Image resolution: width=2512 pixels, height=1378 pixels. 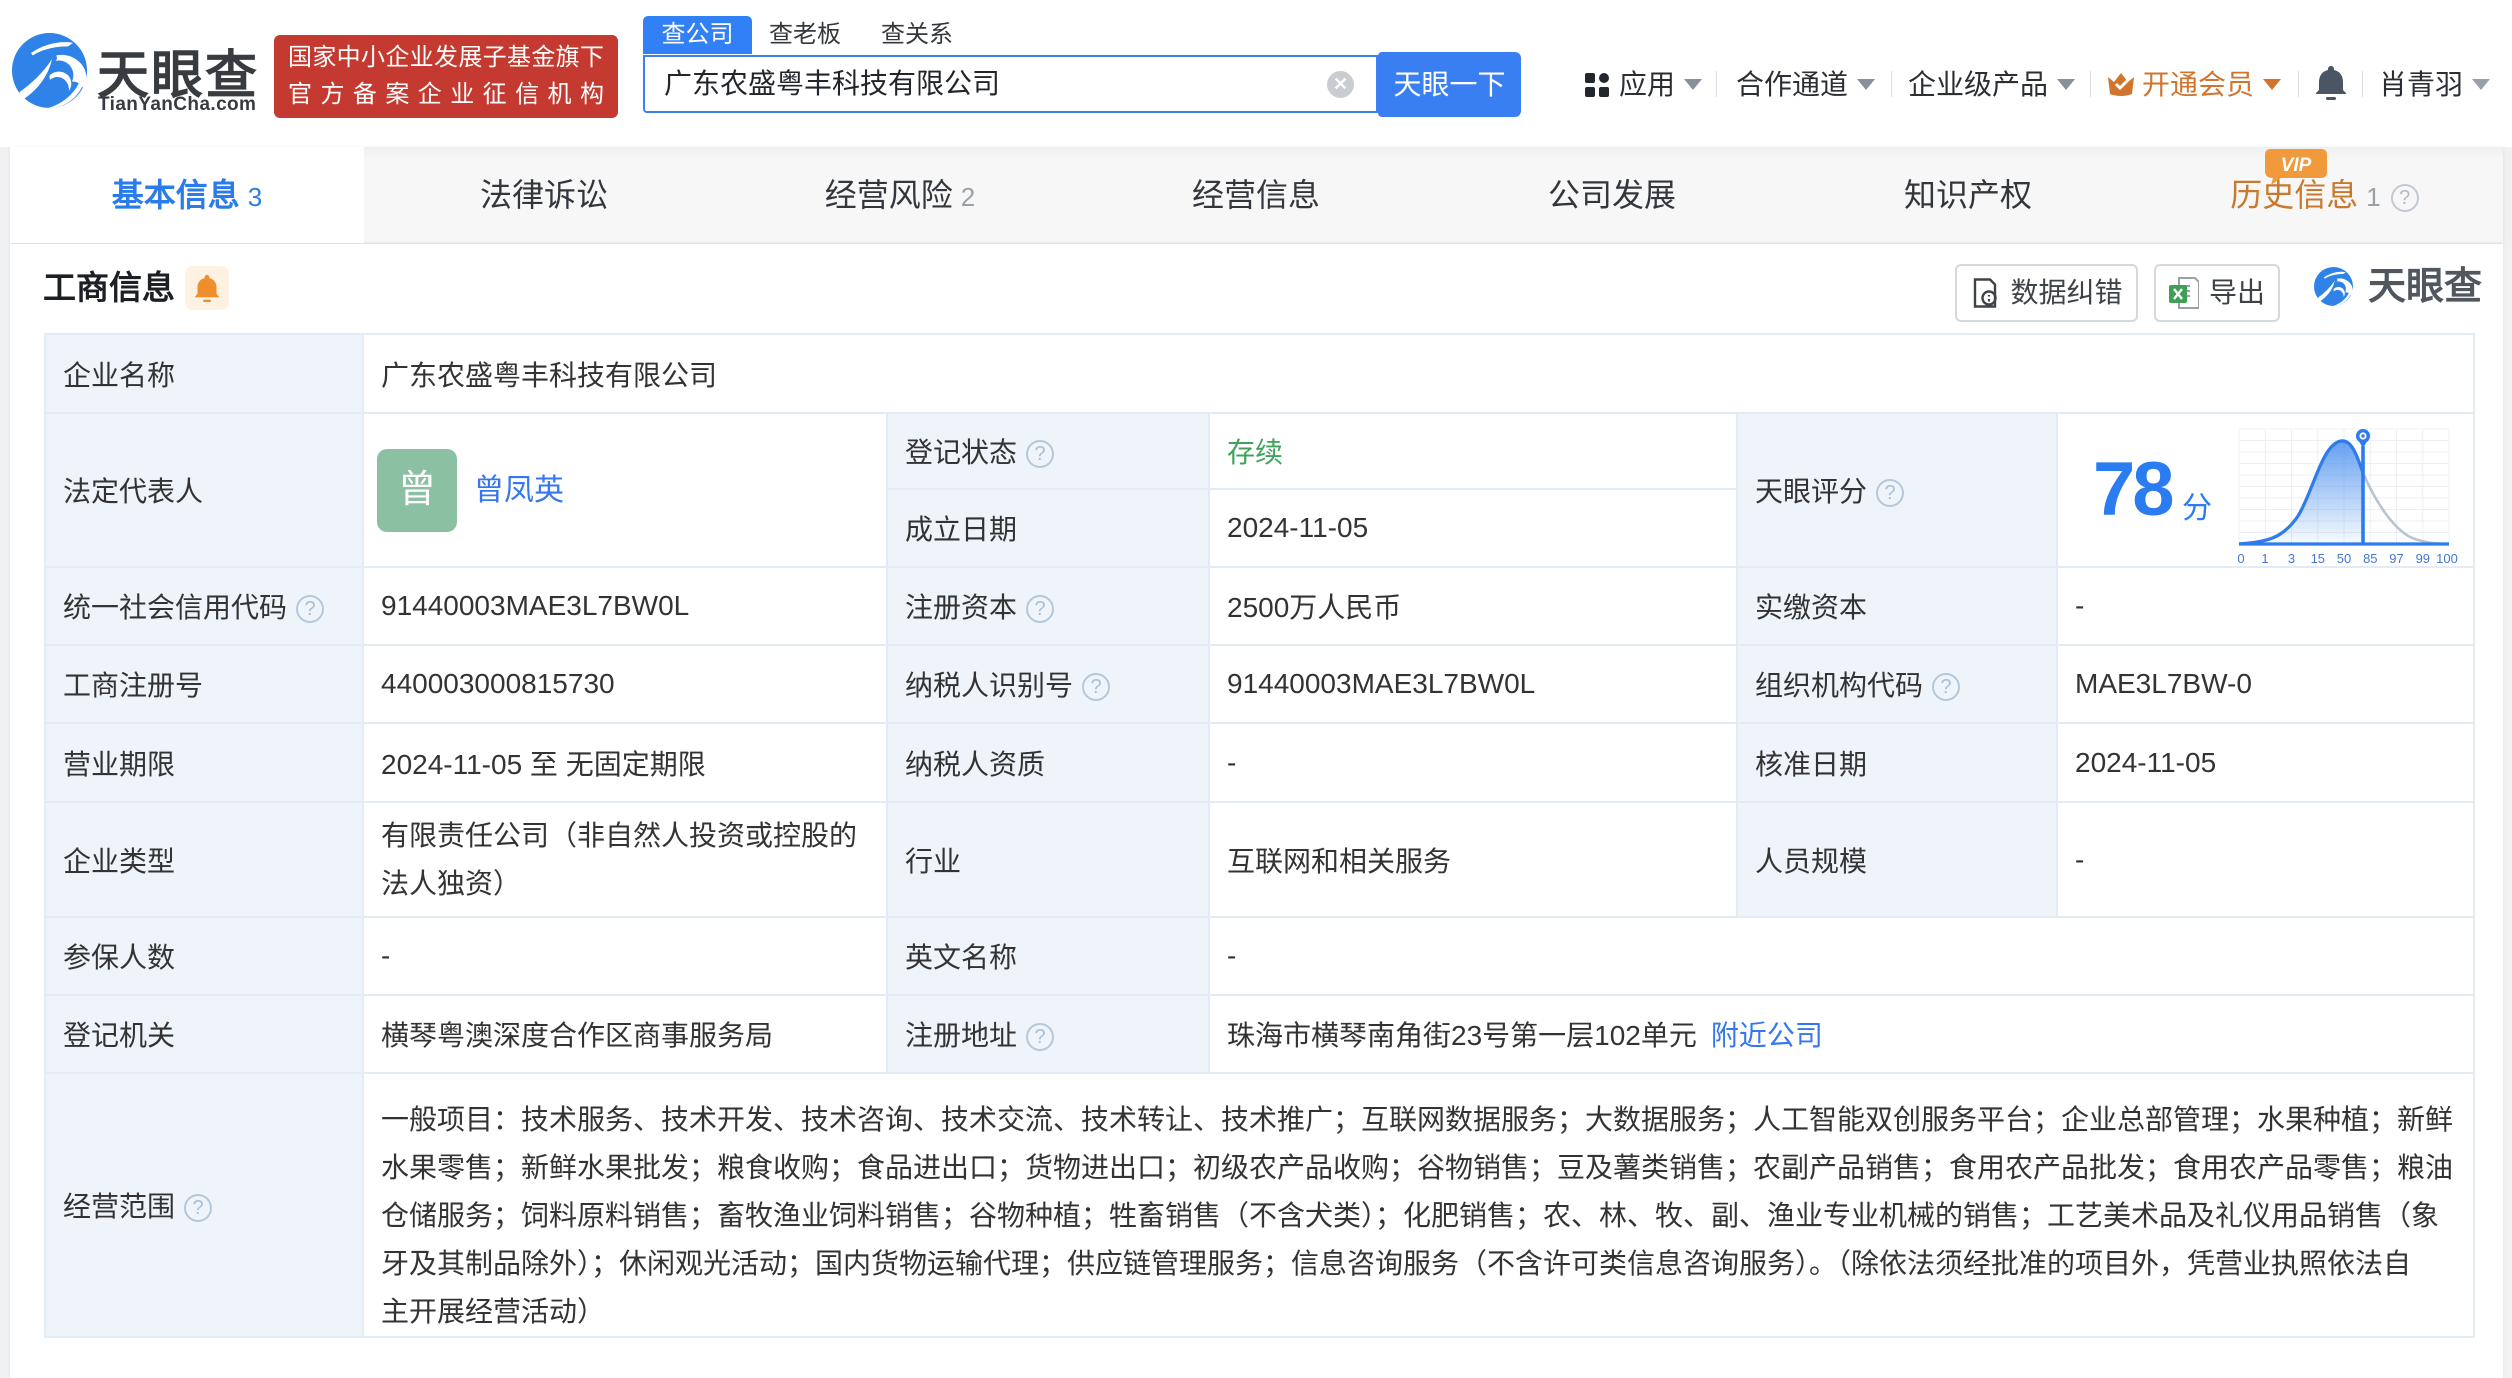 What do you see at coordinates (2291, 558) in the screenshot?
I see `svg-text: 3` at bounding box center [2291, 558].